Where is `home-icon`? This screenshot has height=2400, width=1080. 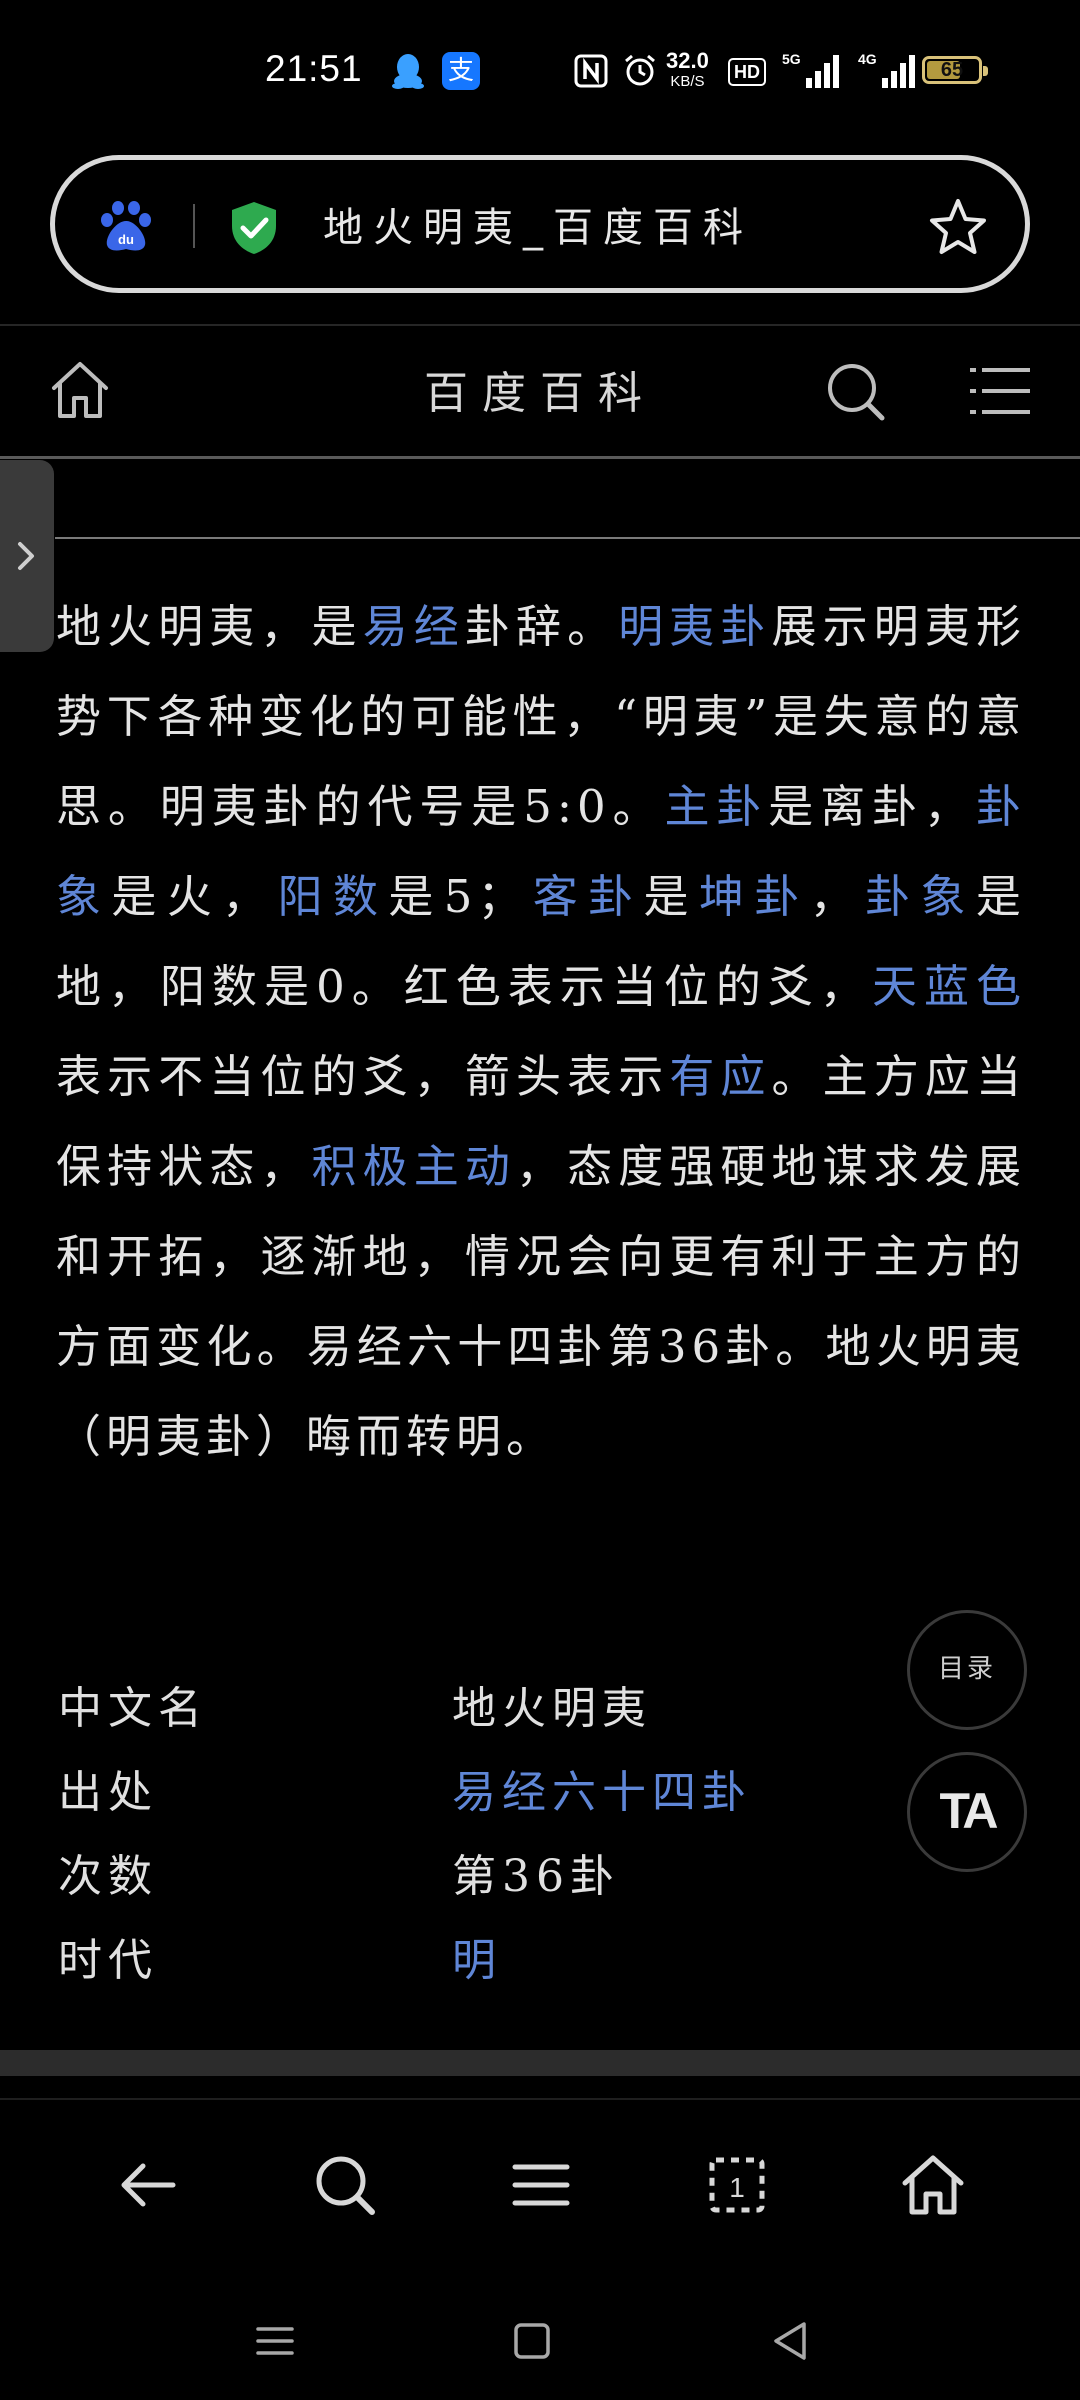
home-icon is located at coordinates (933, 2185).